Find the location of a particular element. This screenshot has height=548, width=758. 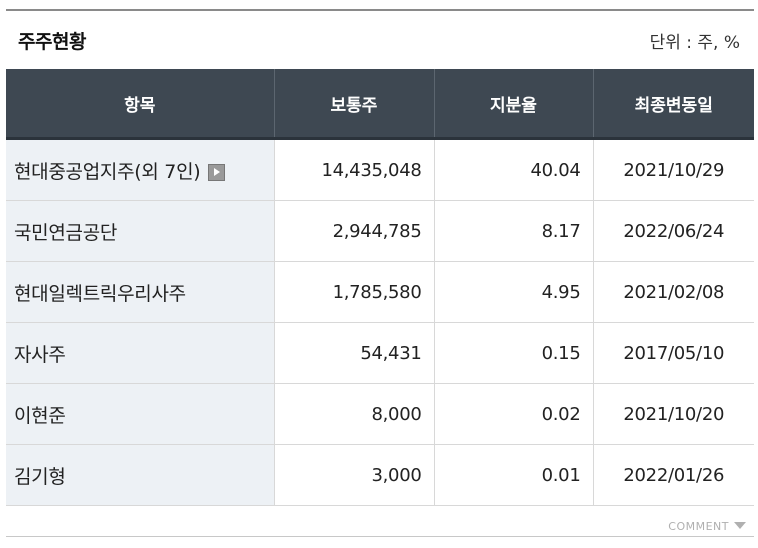

shareholder-name-cell: 국민연금공단 is located at coordinates (140, 231).